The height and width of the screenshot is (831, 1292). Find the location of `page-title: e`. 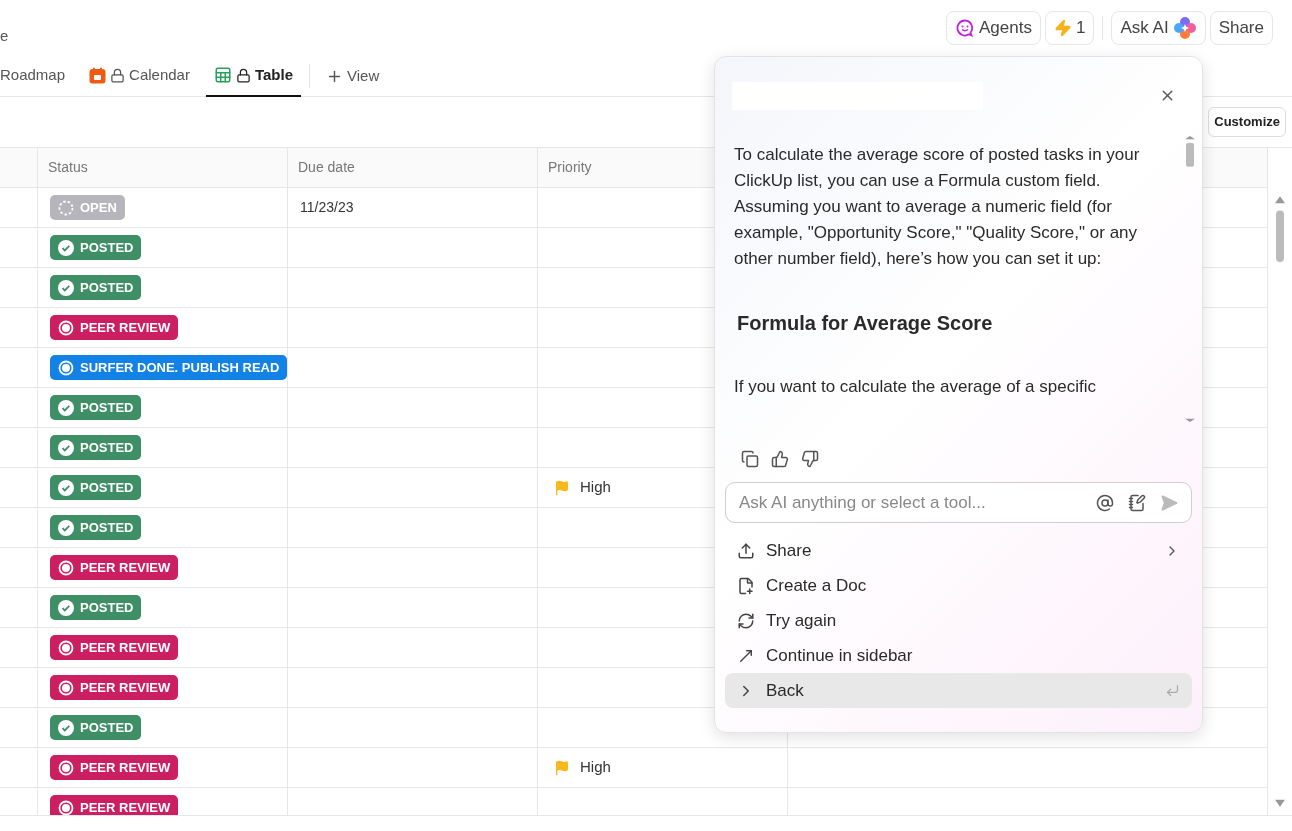

page-title: e is located at coordinates (4, 35).